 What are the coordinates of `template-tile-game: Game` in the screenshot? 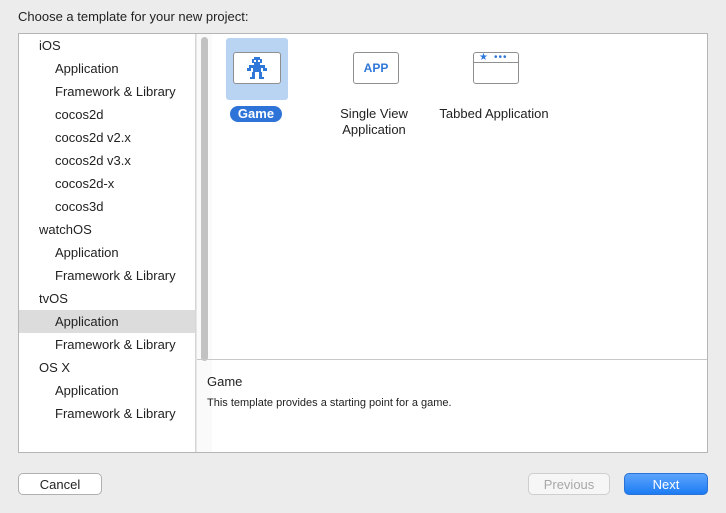 It's located at (256, 93).